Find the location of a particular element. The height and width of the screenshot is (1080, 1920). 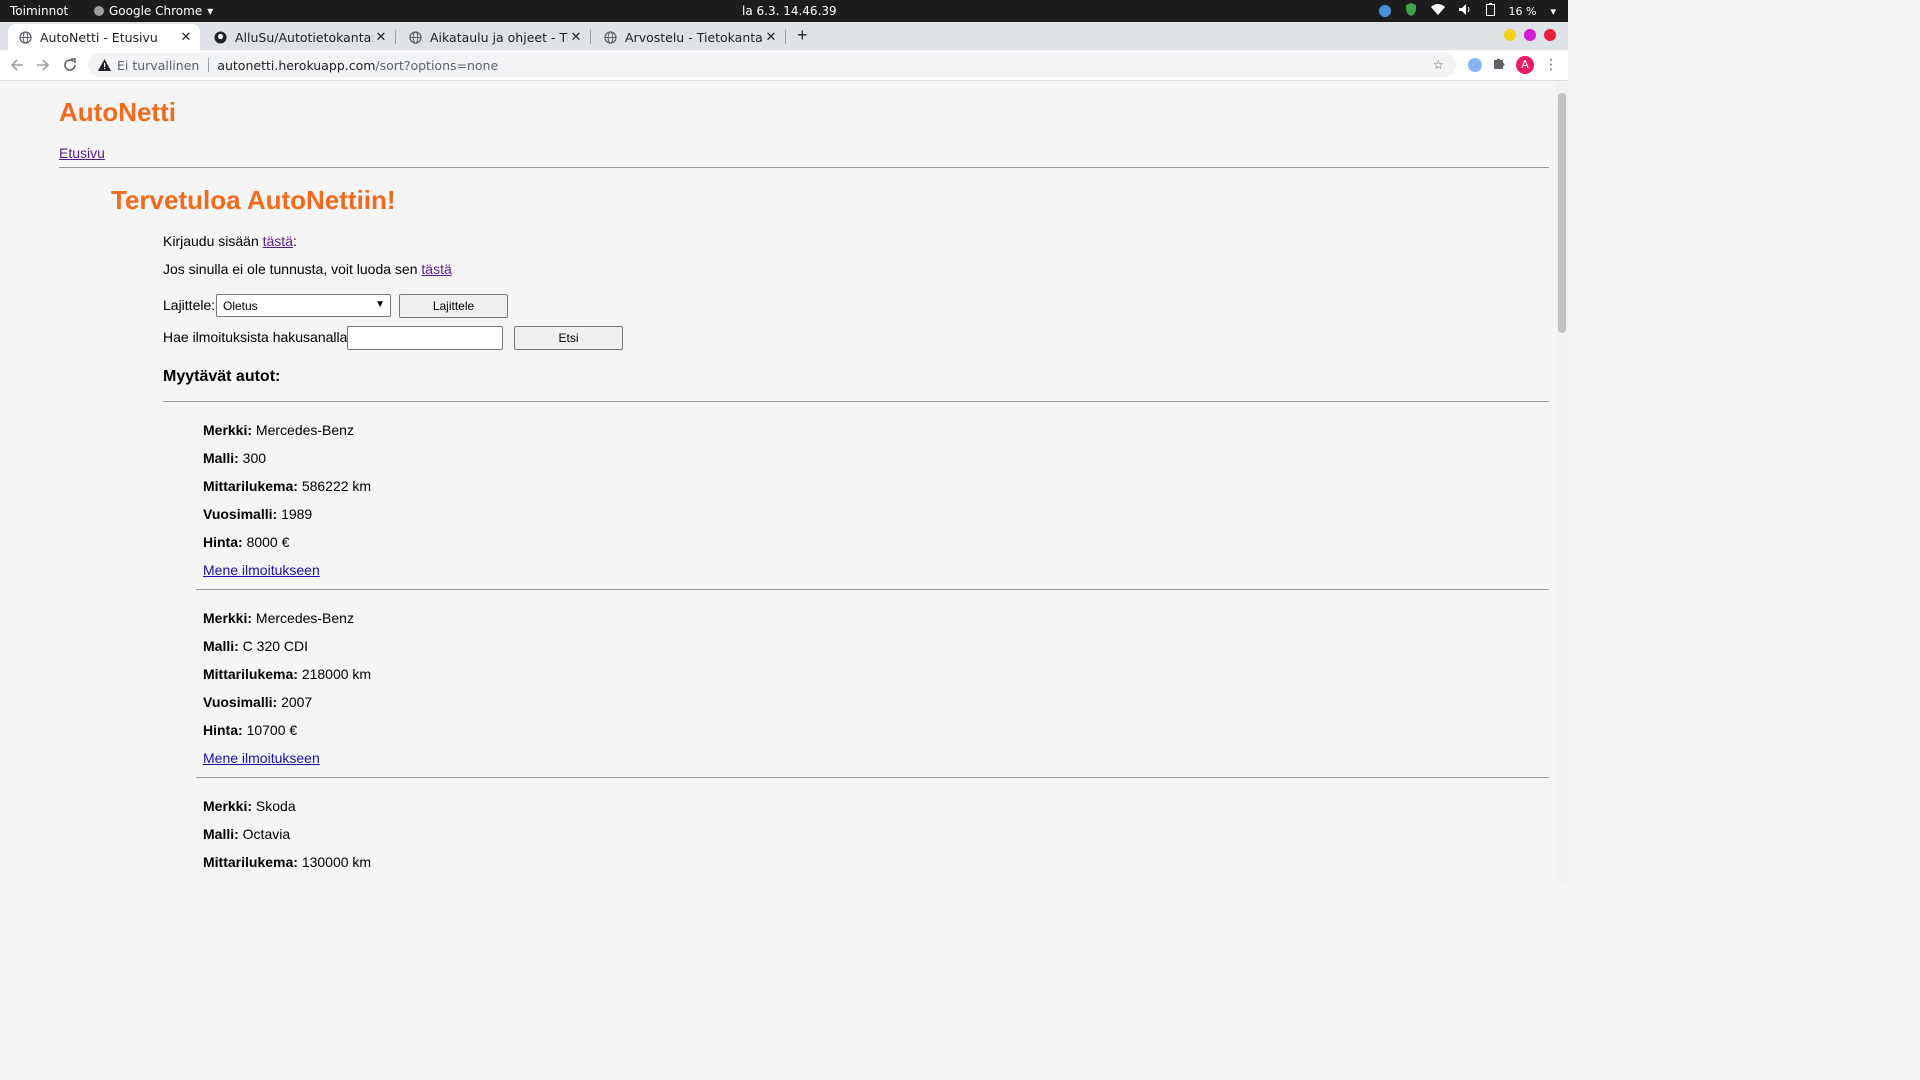

arrow-left-icon is located at coordinates (16, 65).